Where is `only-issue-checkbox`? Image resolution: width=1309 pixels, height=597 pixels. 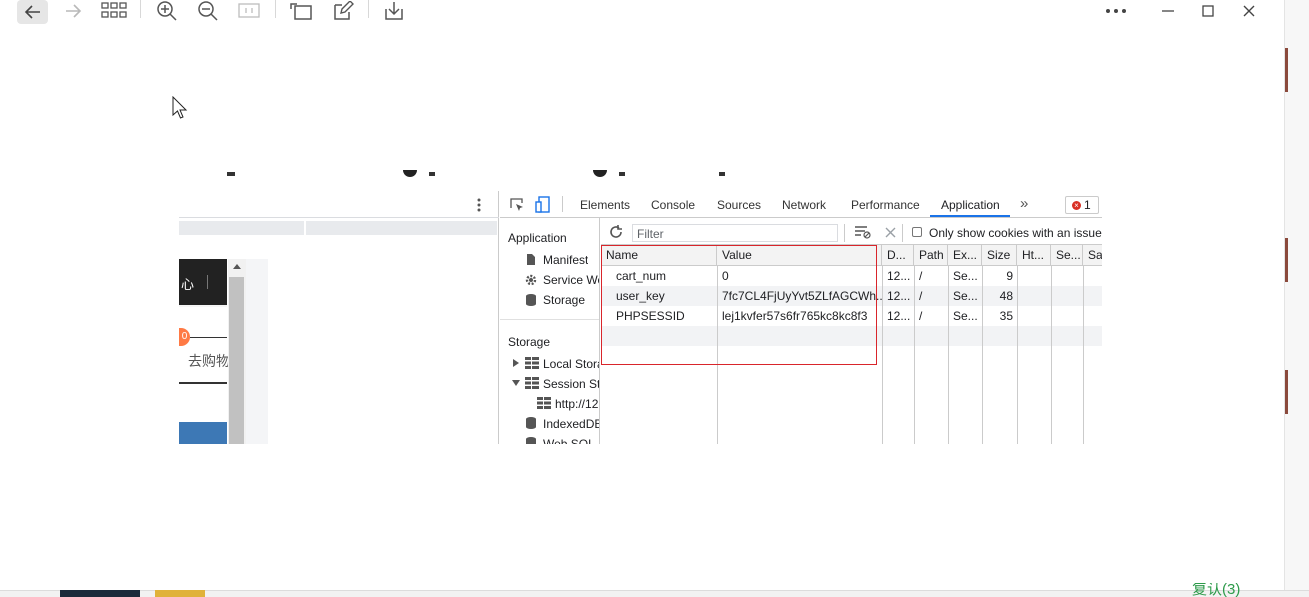 only-issue-checkbox is located at coordinates (917, 232).